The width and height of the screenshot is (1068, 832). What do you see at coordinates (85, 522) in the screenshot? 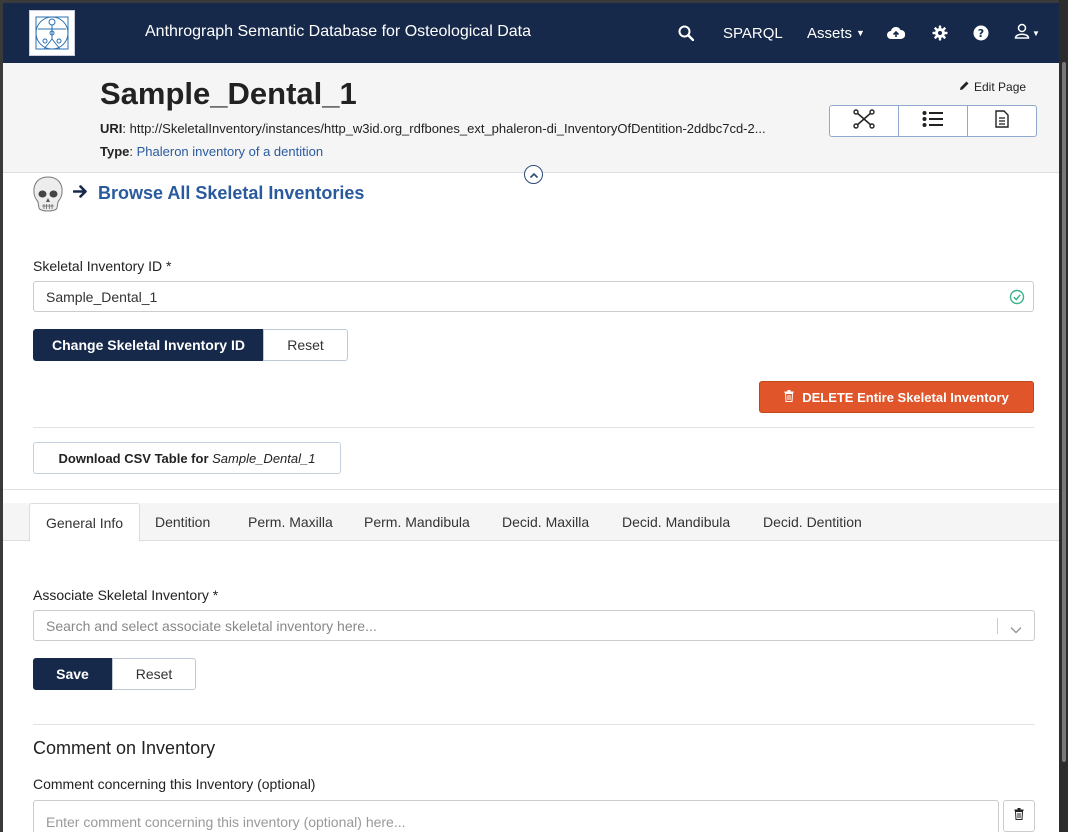
I see `tab-general-info: General Info` at bounding box center [85, 522].